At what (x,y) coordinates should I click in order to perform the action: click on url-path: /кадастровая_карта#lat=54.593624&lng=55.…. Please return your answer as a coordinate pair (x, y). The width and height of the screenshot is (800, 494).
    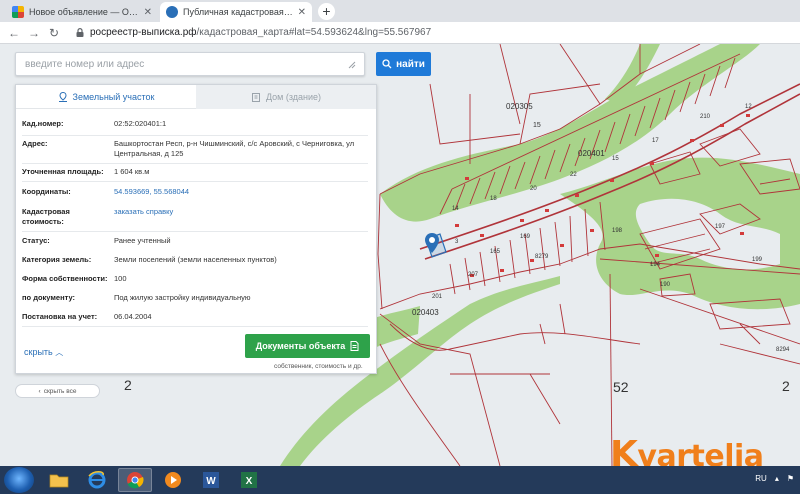
    Looking at the image, I should click on (314, 32).